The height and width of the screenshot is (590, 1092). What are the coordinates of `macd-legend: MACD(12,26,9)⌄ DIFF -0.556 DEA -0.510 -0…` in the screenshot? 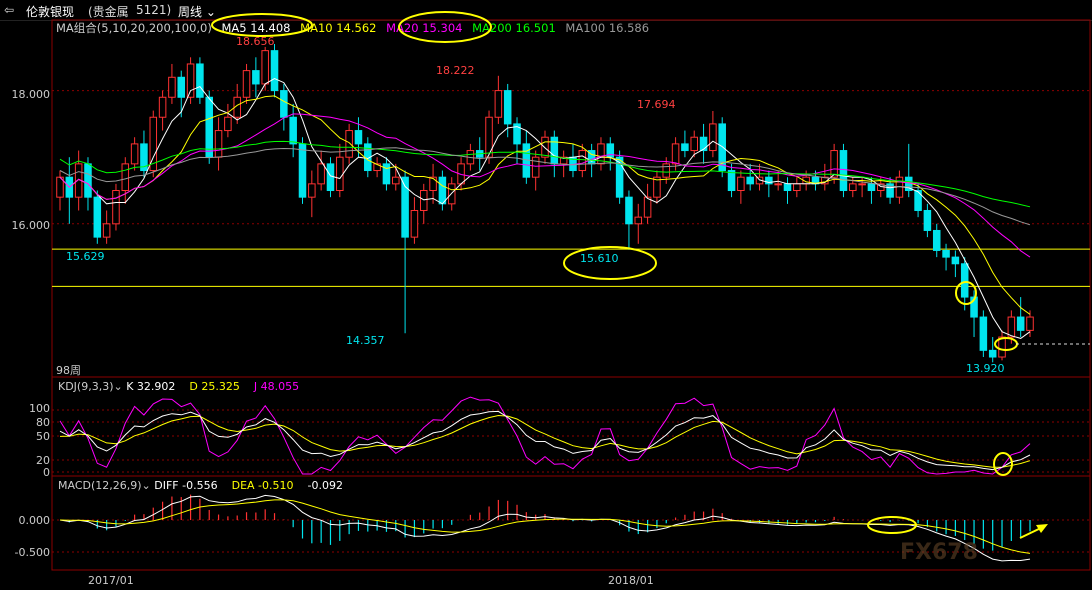 It's located at (200, 485).